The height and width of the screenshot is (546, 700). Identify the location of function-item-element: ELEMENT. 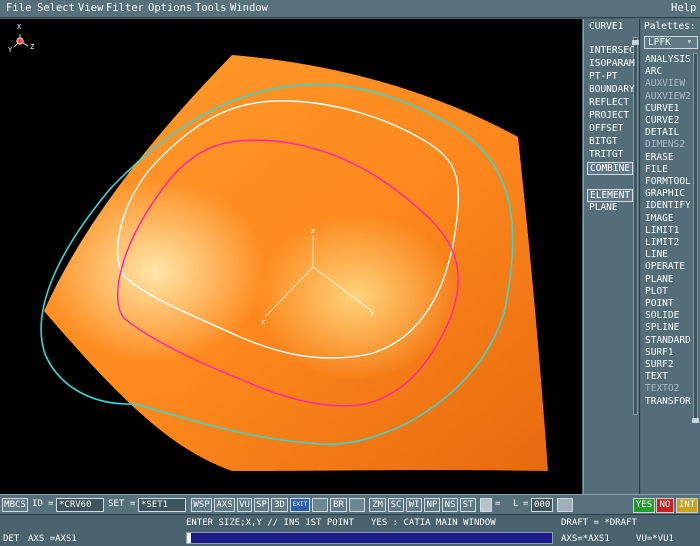
(610, 195).